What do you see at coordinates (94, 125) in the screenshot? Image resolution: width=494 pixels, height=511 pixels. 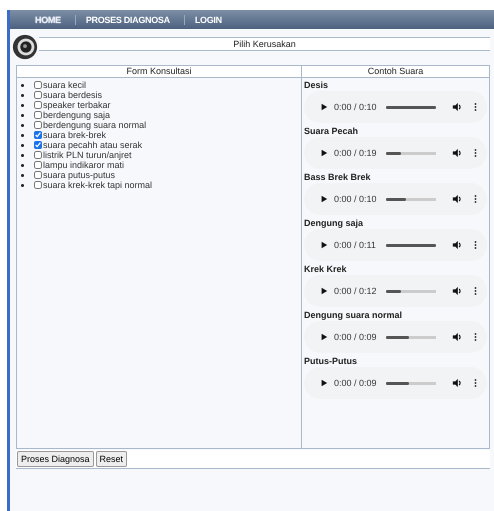 I see `option-label: berdengung suara normal` at bounding box center [94, 125].